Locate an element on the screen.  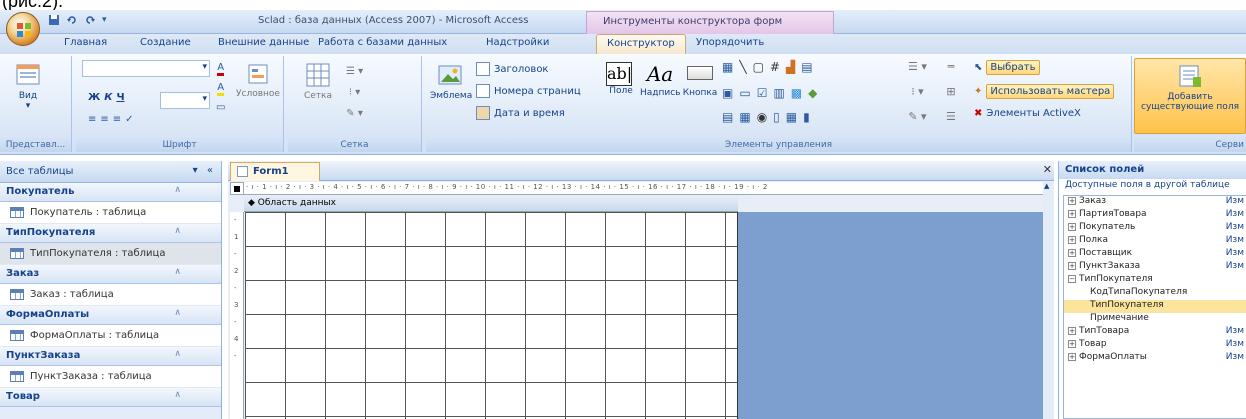
nav-item-table: Покупатель : таблица is located at coordinates (110, 213).